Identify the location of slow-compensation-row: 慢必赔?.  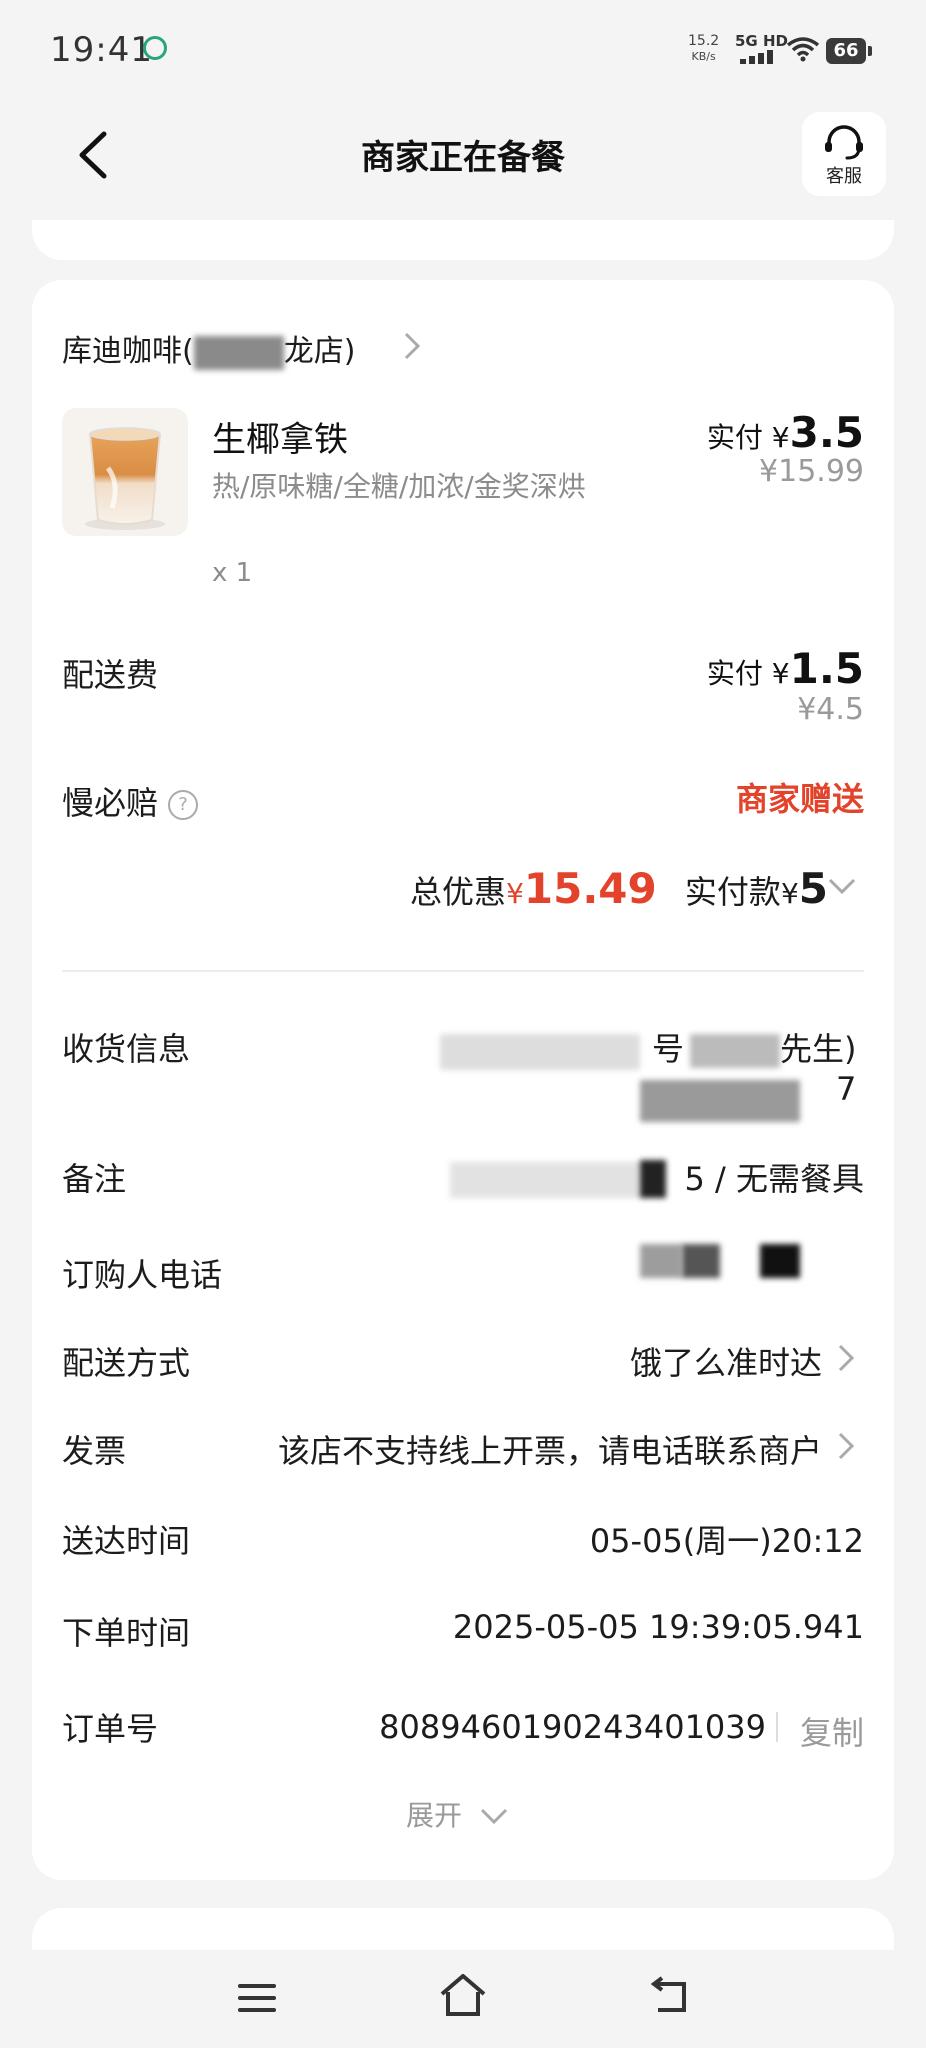
(130, 801).